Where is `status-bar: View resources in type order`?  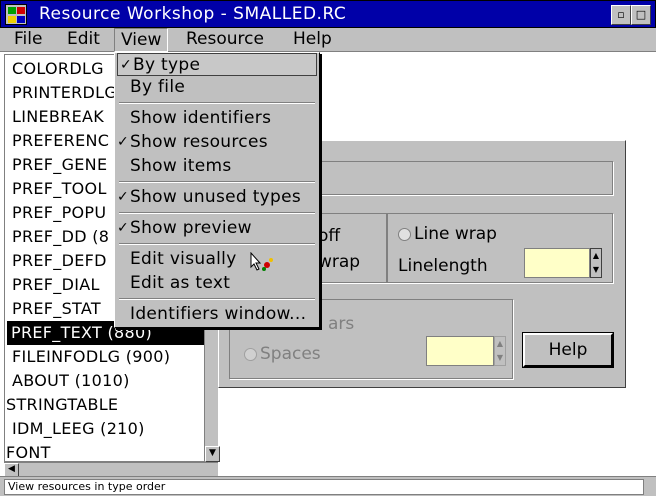 status-bar: View resources in type order is located at coordinates (328, 486).